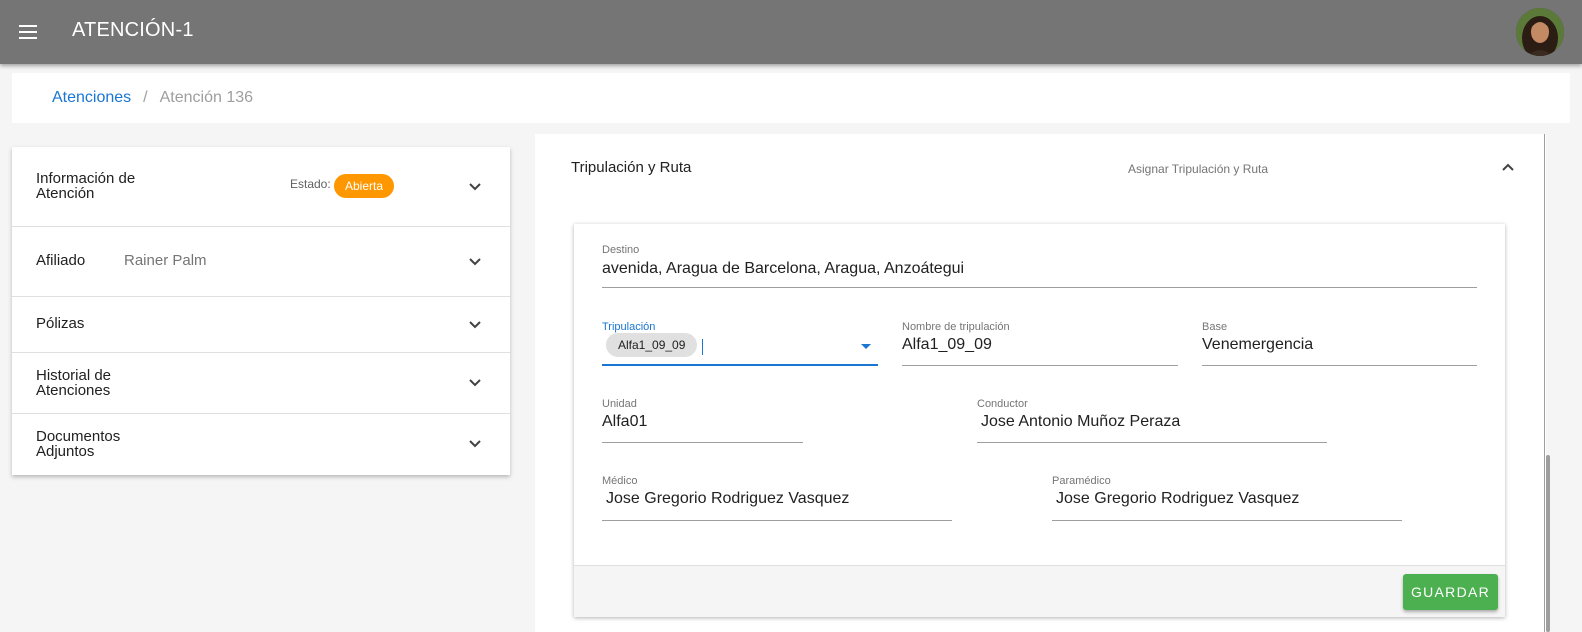  I want to click on breadcrumb-link-atenciones: Atenciones, so click(91, 98).